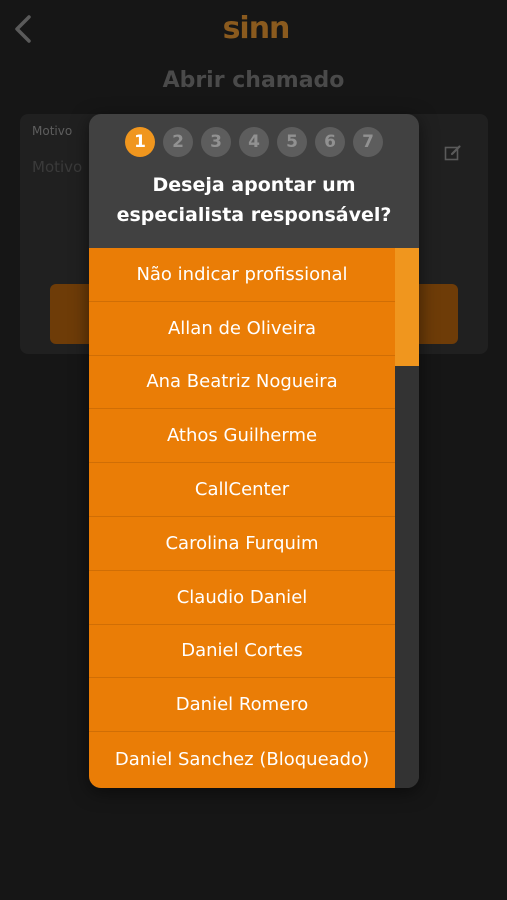 This screenshot has width=507, height=900. I want to click on motivo-input: Motivo, so click(57, 167).